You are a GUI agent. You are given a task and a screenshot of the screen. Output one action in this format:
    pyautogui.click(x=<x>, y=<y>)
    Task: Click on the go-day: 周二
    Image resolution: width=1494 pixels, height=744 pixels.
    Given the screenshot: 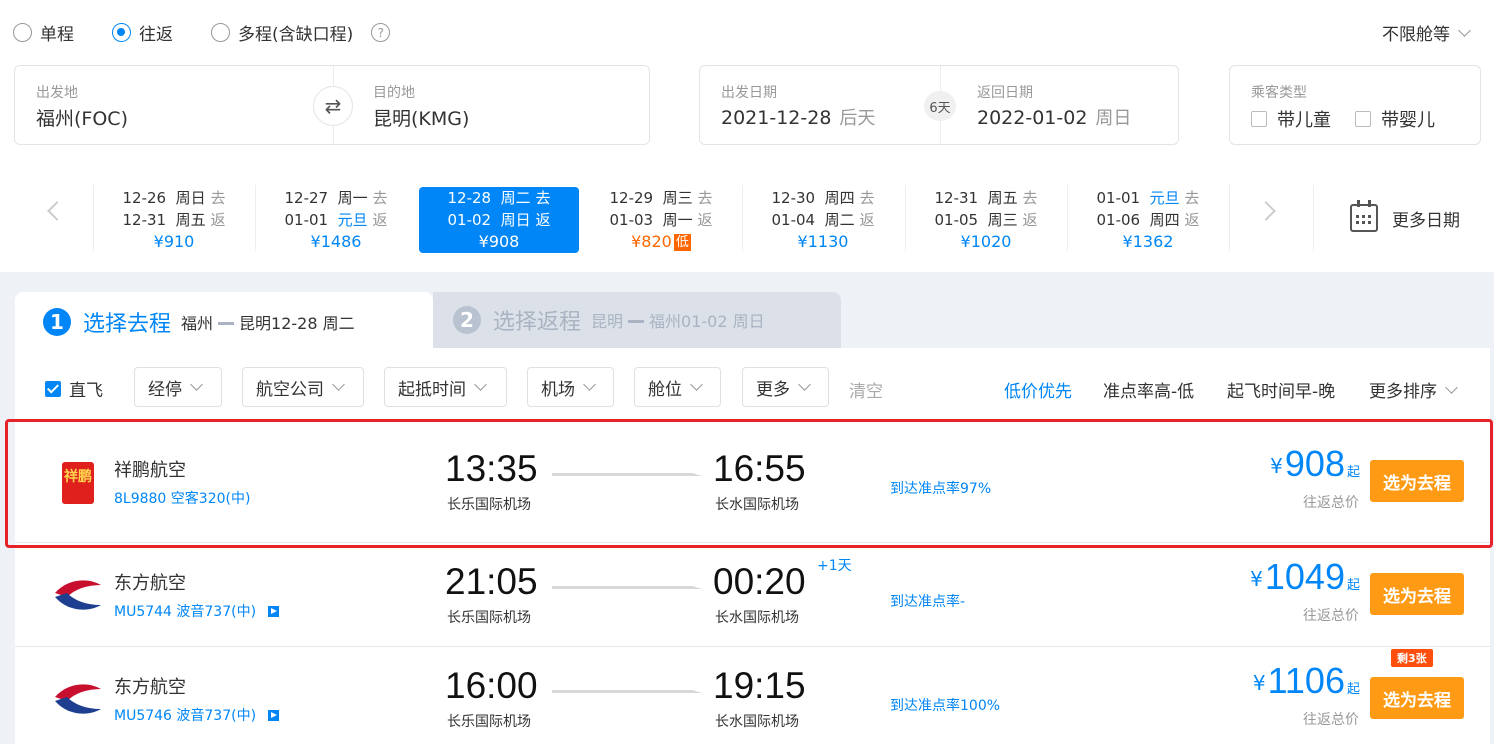 What is the action you would take?
    pyautogui.click(x=515, y=198)
    